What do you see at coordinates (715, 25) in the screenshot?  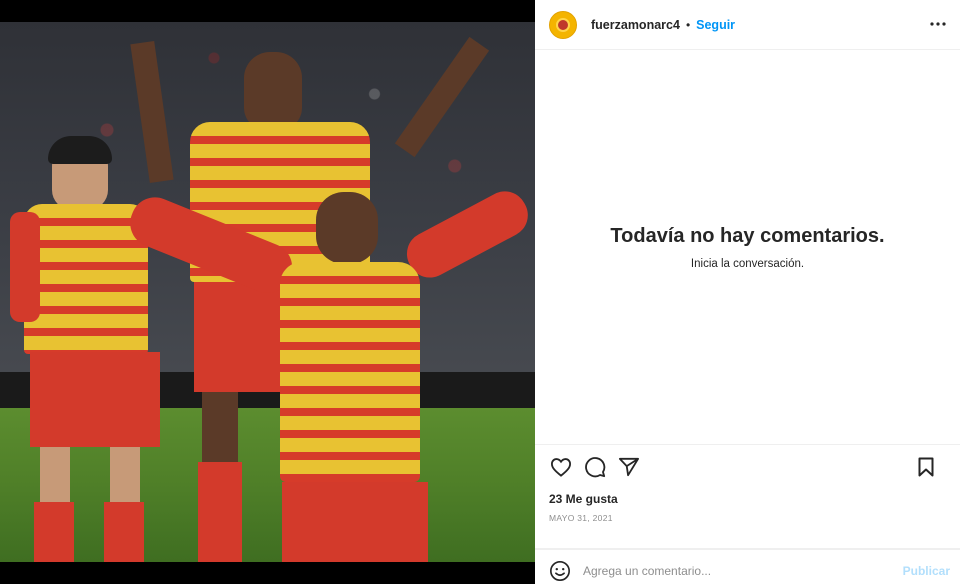 I see `follow-button: Seguir` at bounding box center [715, 25].